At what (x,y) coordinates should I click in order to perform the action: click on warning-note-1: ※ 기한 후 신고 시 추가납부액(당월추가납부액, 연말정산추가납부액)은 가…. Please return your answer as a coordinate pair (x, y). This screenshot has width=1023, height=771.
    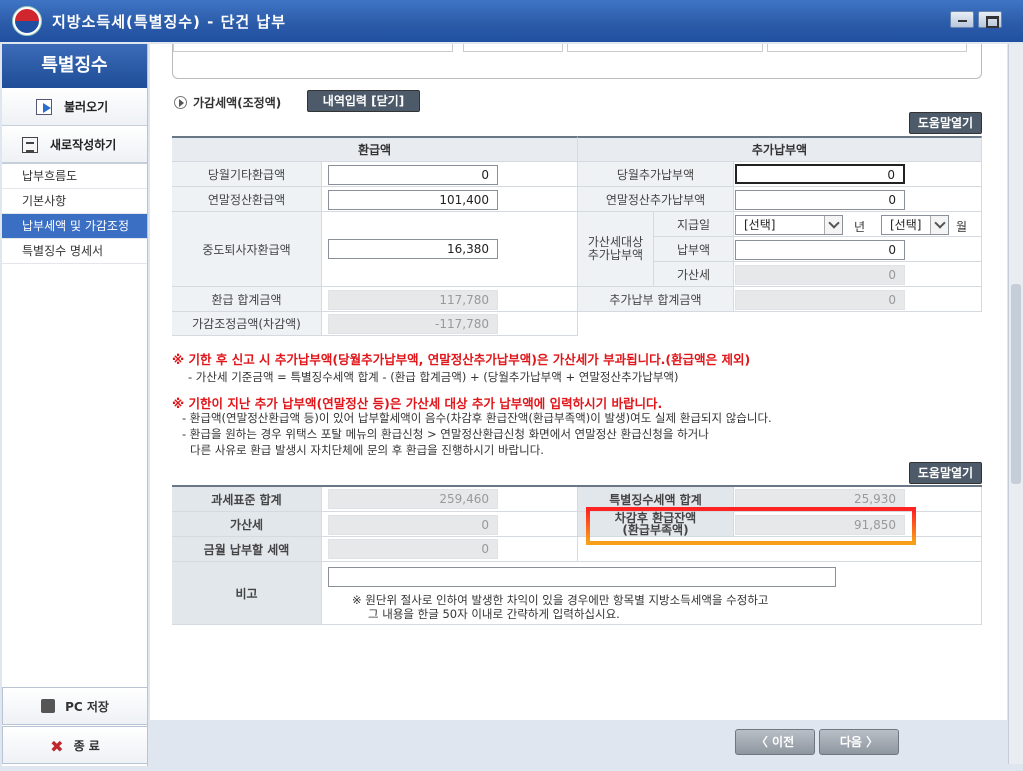
    Looking at the image, I should click on (461, 359).